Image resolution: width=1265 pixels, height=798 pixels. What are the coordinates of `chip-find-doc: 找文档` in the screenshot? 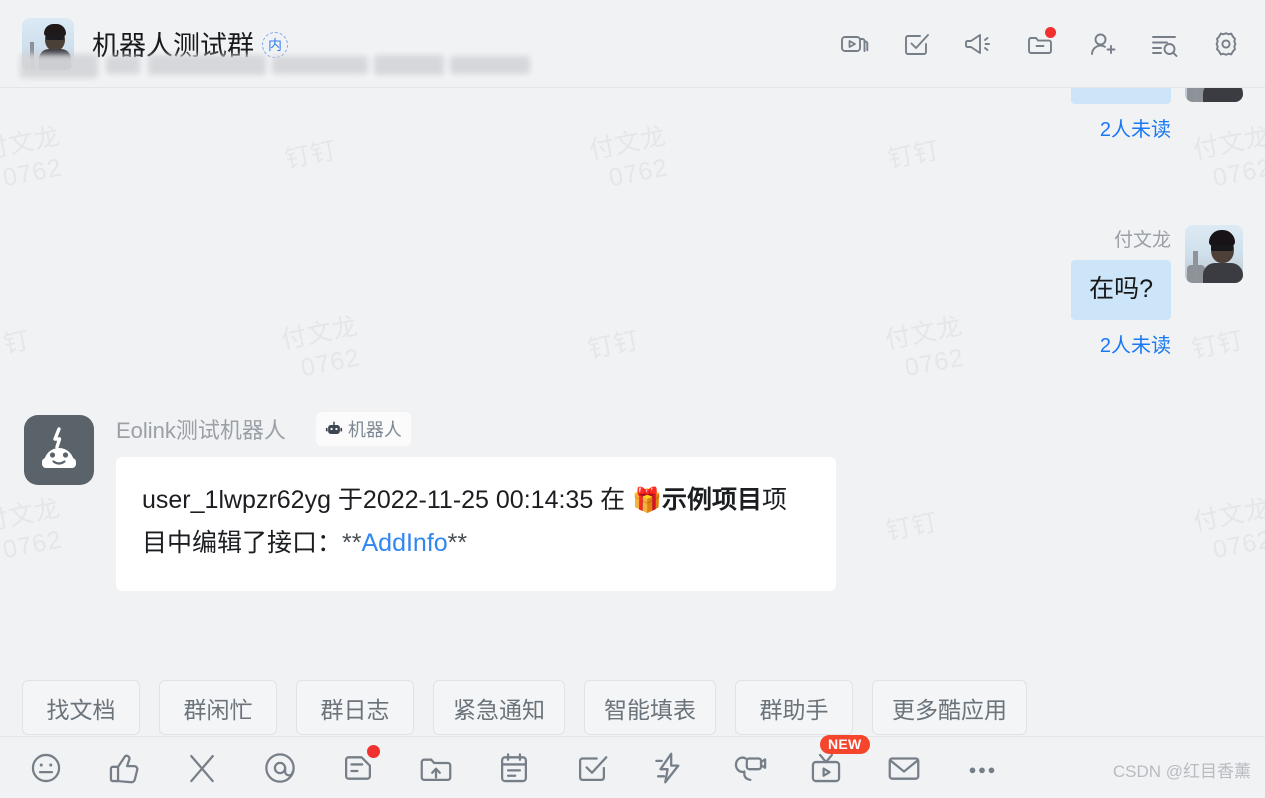 It's located at (81, 707).